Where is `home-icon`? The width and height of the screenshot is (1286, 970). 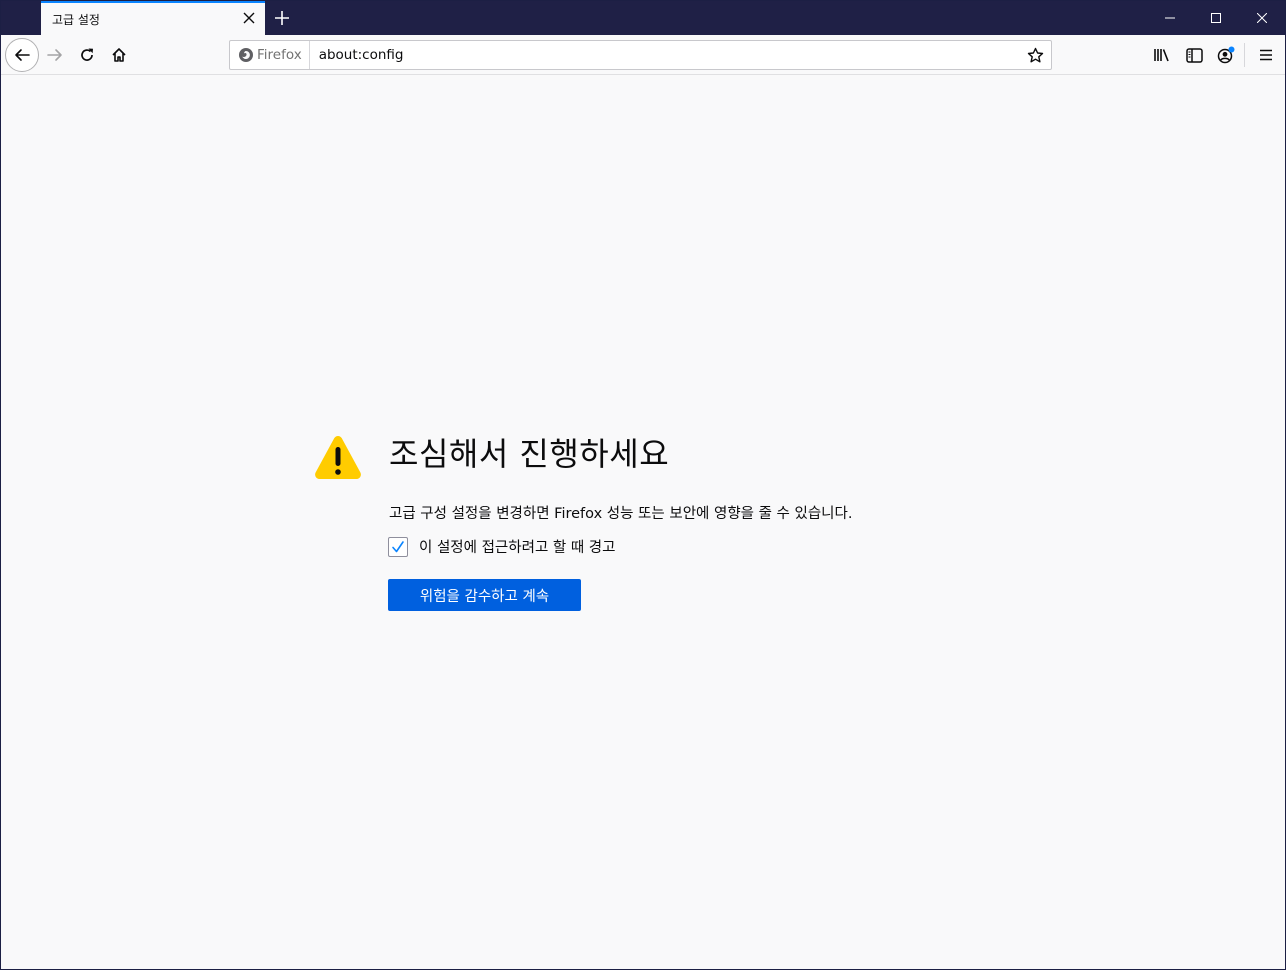 home-icon is located at coordinates (119, 55).